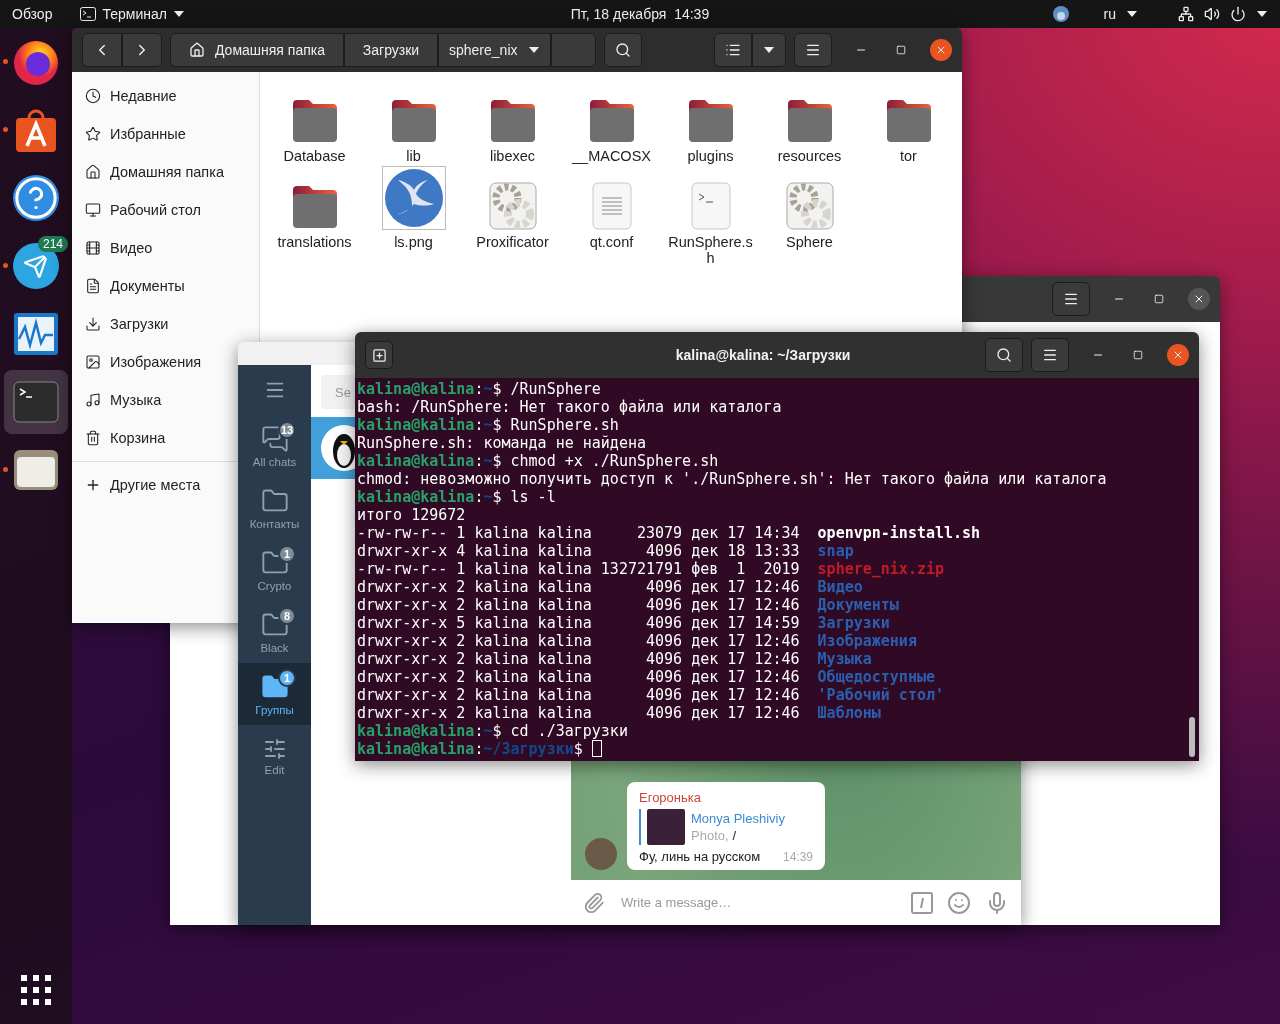 This screenshot has width=1280, height=1024. Describe the element at coordinates (726, 827) in the screenshot. I see `reply-quote: Monya Pleshiviy Photo, /` at that location.